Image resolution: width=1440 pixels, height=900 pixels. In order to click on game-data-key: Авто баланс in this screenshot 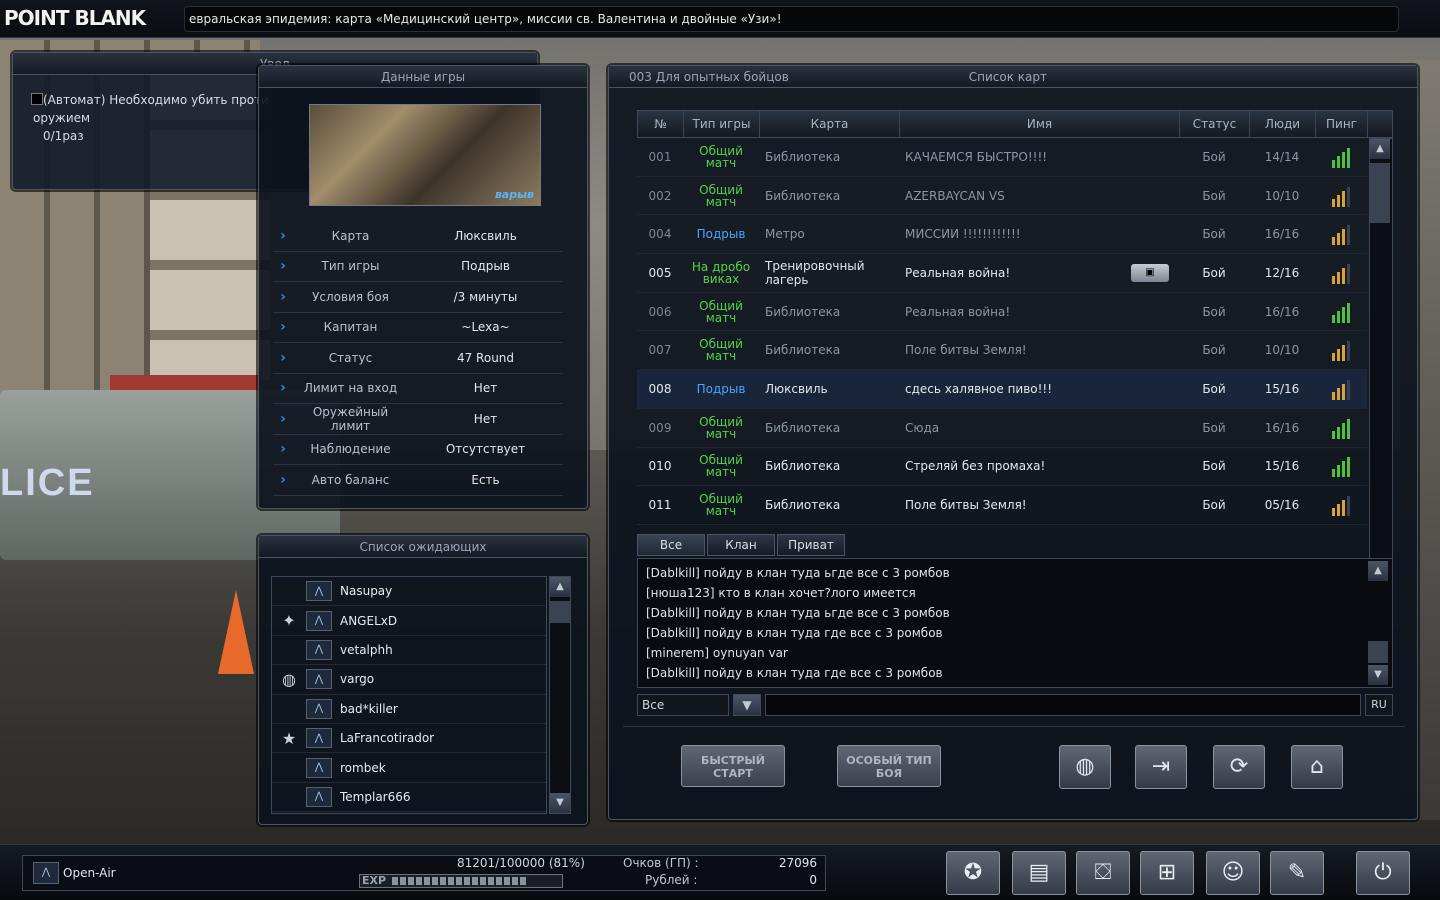, I will do `click(350, 479)`.